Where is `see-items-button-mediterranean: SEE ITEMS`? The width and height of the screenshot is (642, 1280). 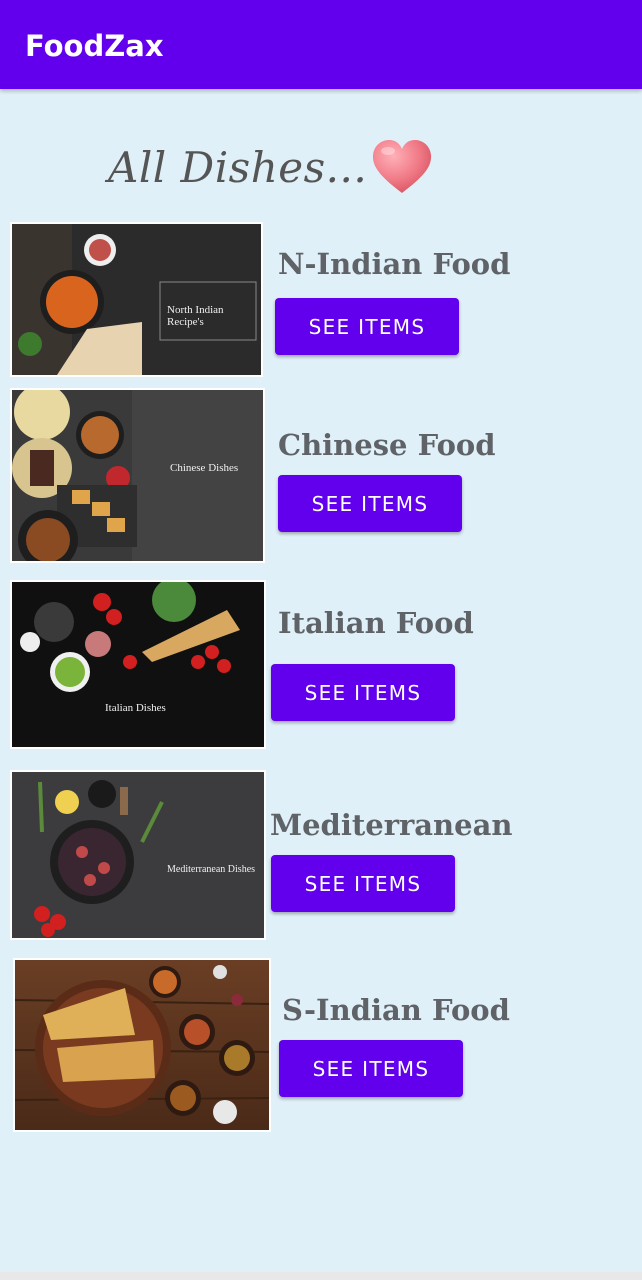 see-items-button-mediterranean: SEE ITEMS is located at coordinates (363, 883).